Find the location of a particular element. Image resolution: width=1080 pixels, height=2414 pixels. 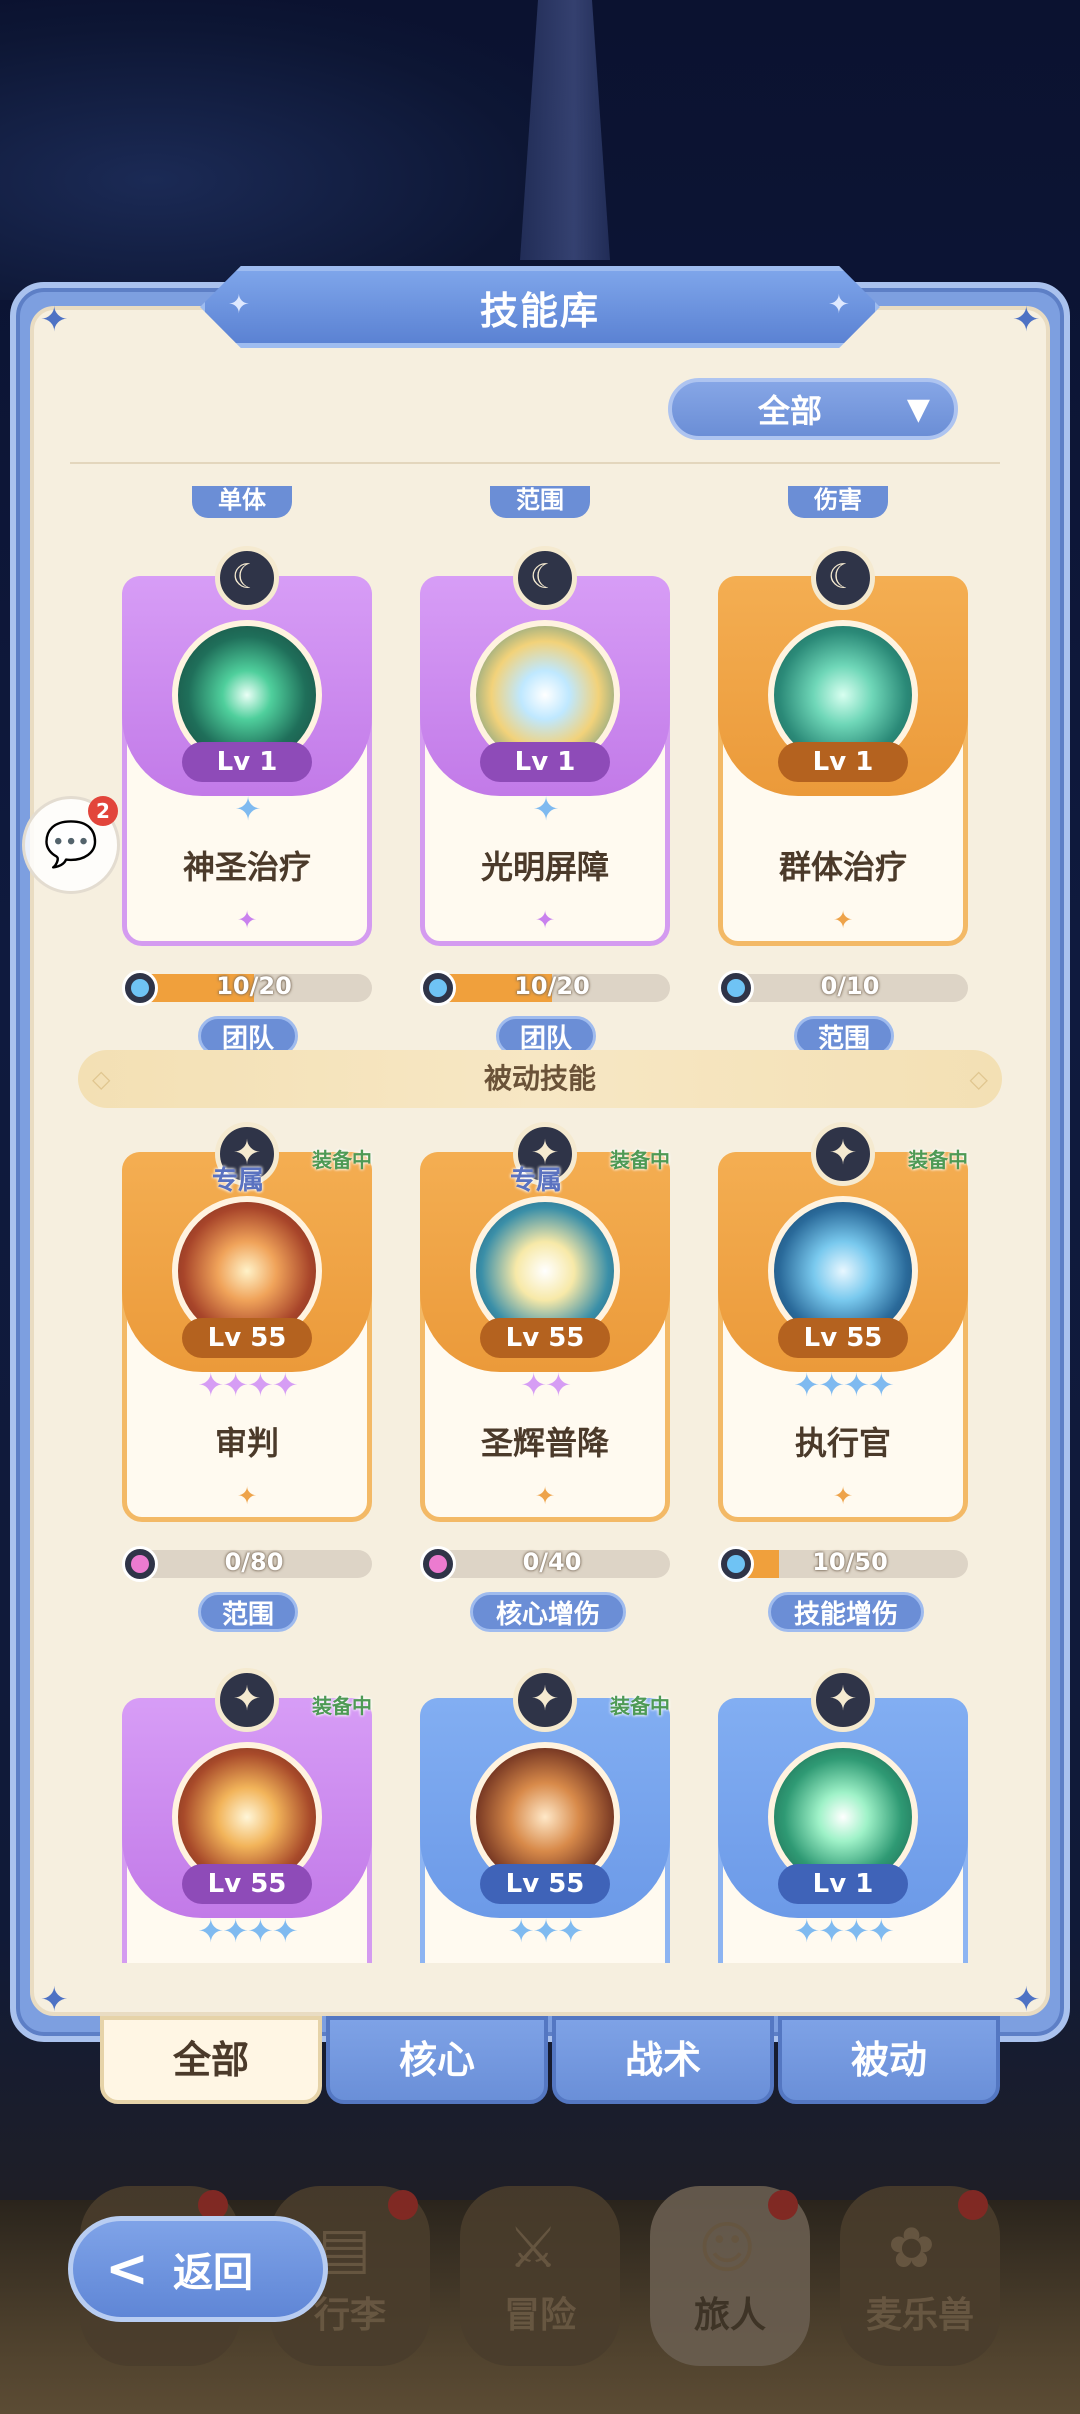

skill-progress: 0/40 is located at coordinates (545, 1564).